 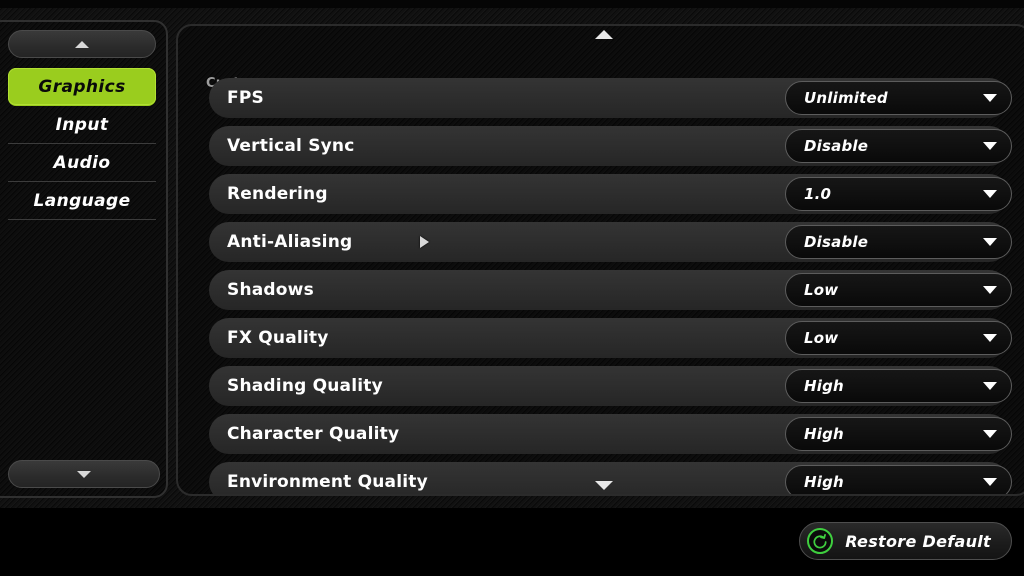 What do you see at coordinates (512, 542) in the screenshot?
I see `bottom-bar: Restore Default` at bounding box center [512, 542].